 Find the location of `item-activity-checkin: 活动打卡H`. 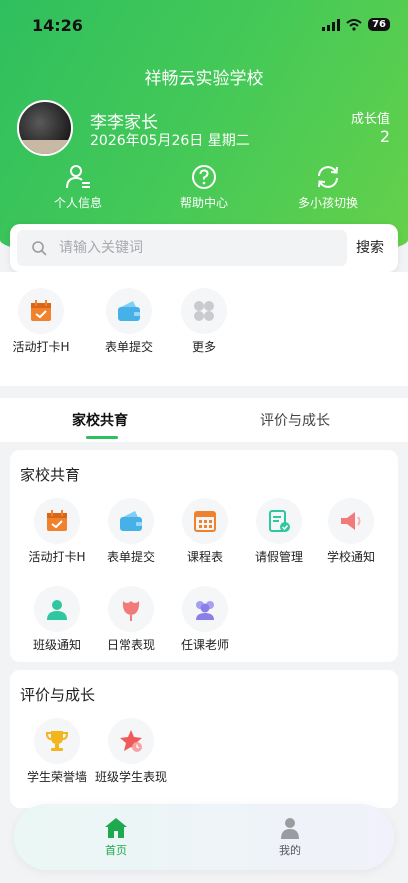

item-activity-checkin: 活动打卡H is located at coordinates (57, 531).